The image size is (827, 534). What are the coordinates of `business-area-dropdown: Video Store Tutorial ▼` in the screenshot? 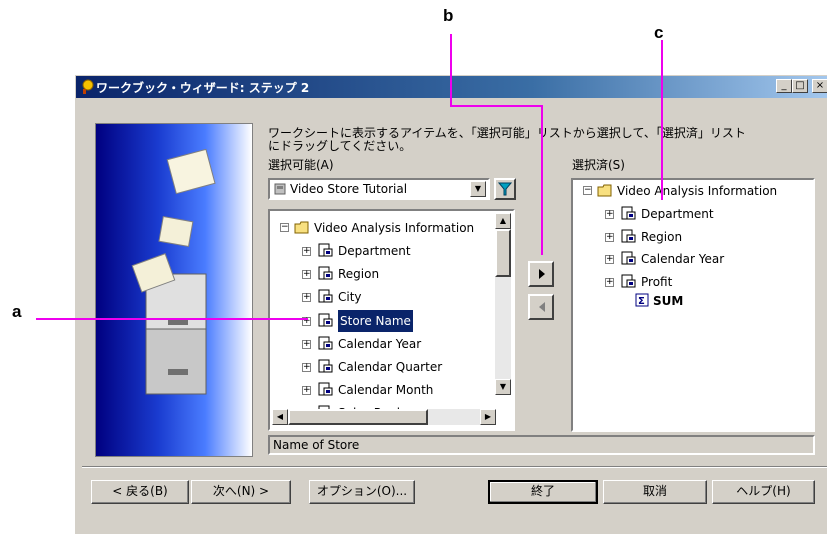 It's located at (379, 189).